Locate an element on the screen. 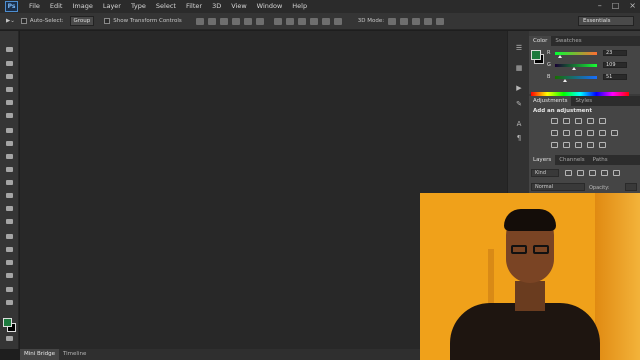 This screenshot has width=640, height=360. history-brush-icon is located at coordinates (9, 169).